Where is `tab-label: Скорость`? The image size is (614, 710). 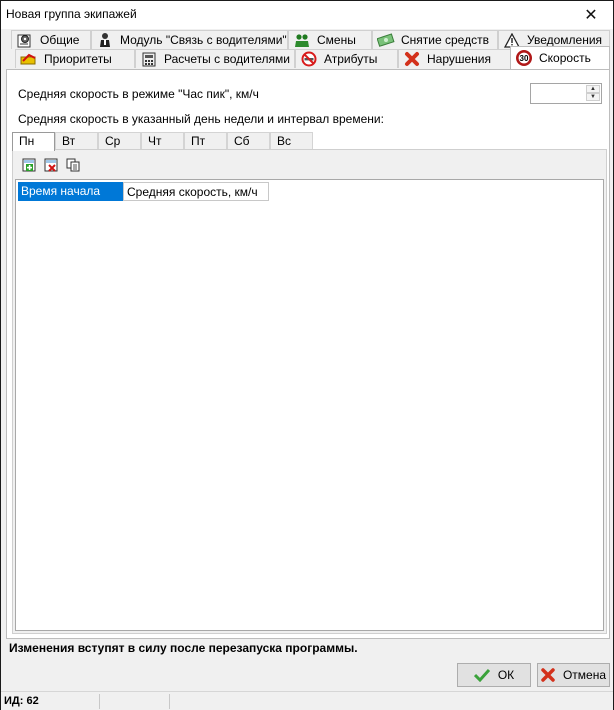 tab-label: Скорость is located at coordinates (565, 58).